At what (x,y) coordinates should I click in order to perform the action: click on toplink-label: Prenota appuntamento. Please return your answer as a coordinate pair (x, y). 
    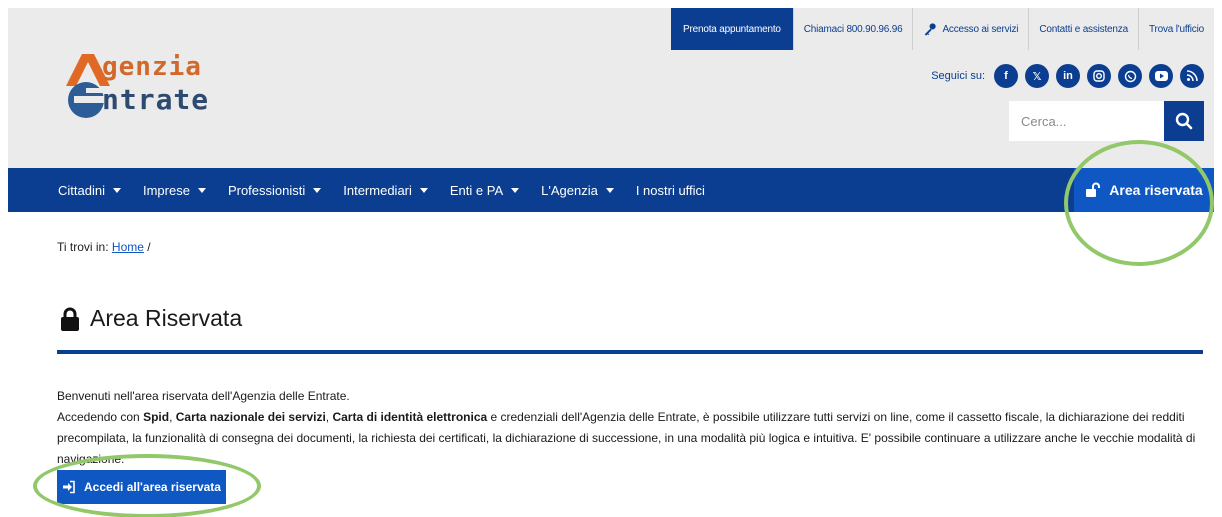
    Looking at the image, I should click on (732, 29).